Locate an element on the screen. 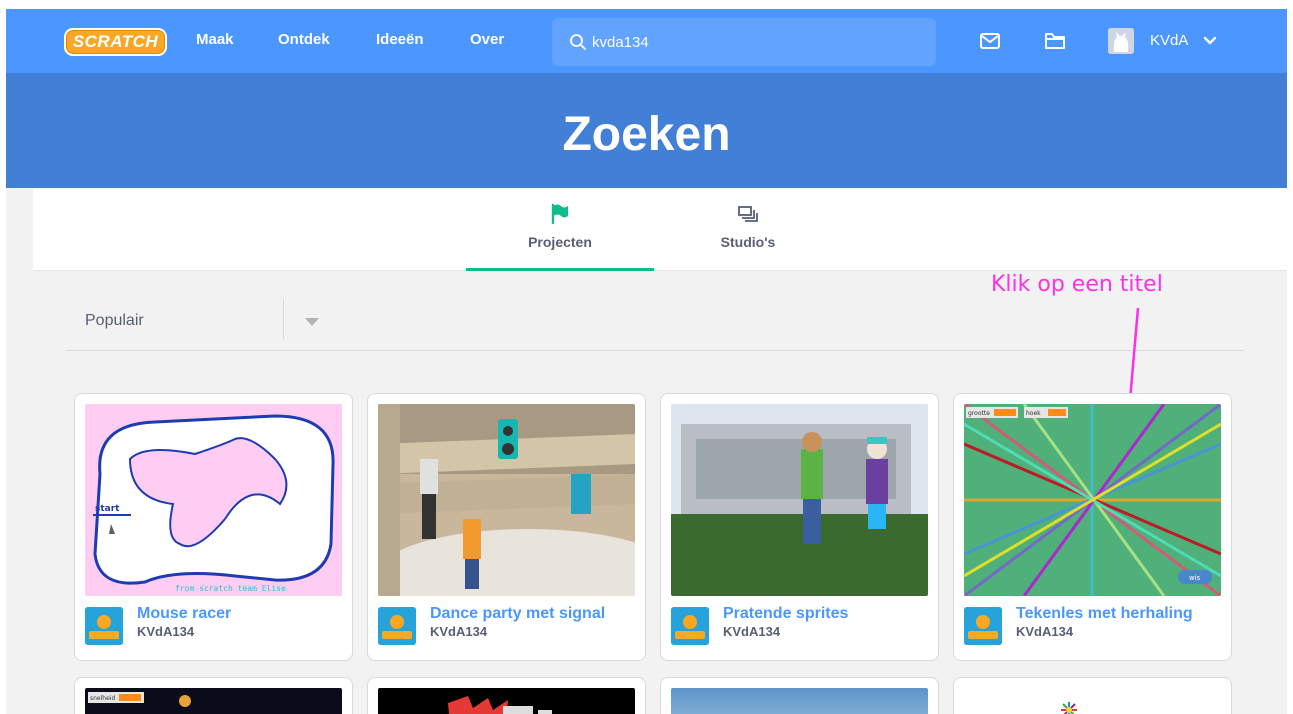  scratch-logo: SCRATCH is located at coordinates (115, 42).